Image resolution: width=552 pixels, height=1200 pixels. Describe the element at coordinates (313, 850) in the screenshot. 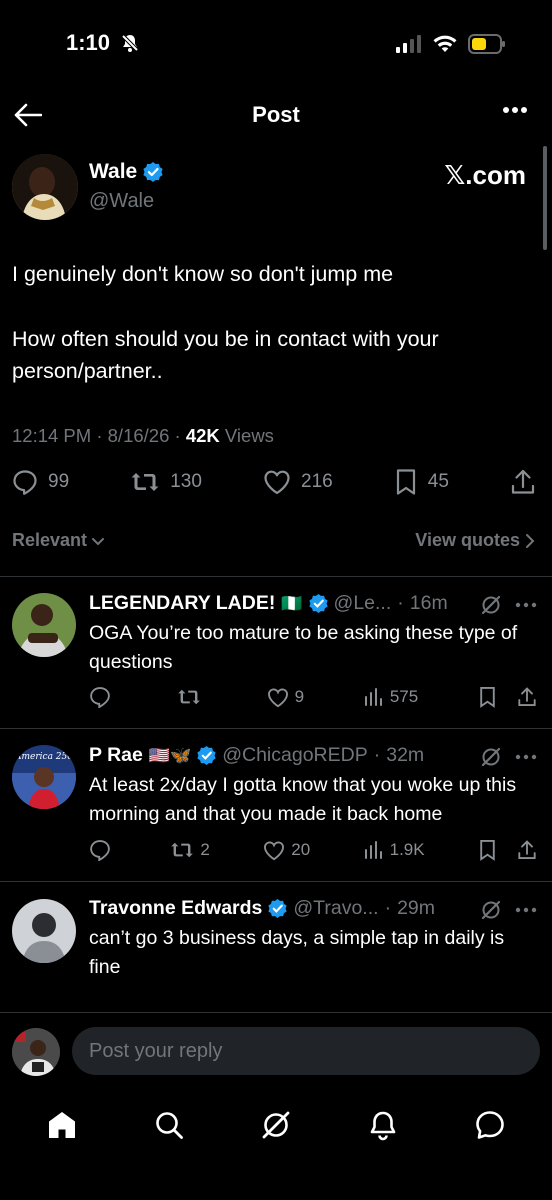

I see `reply-actions: 2 20 1.9K` at that location.